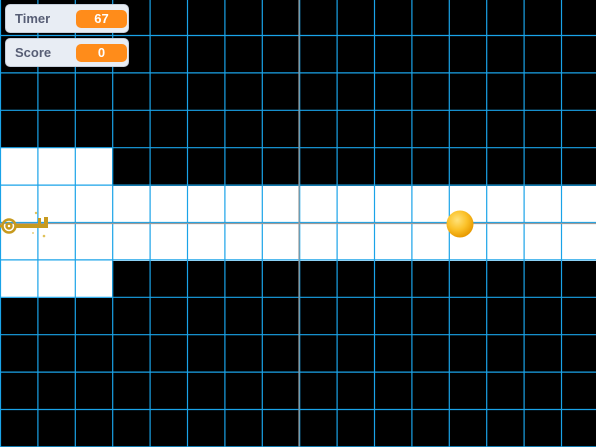 This screenshot has height=447, width=596. I want to click on timer-label: Timer, so click(33, 18).